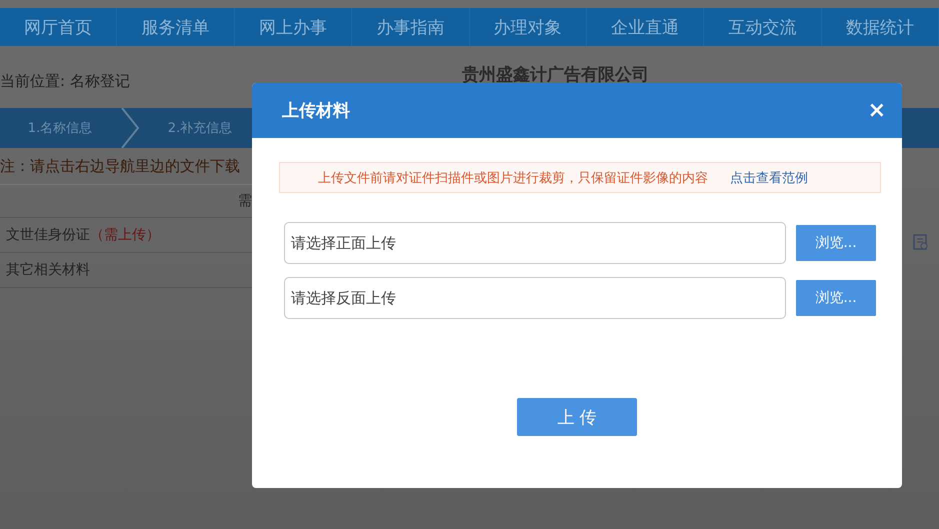 The image size is (939, 529). I want to click on nav-link: 互动交流, so click(763, 27).